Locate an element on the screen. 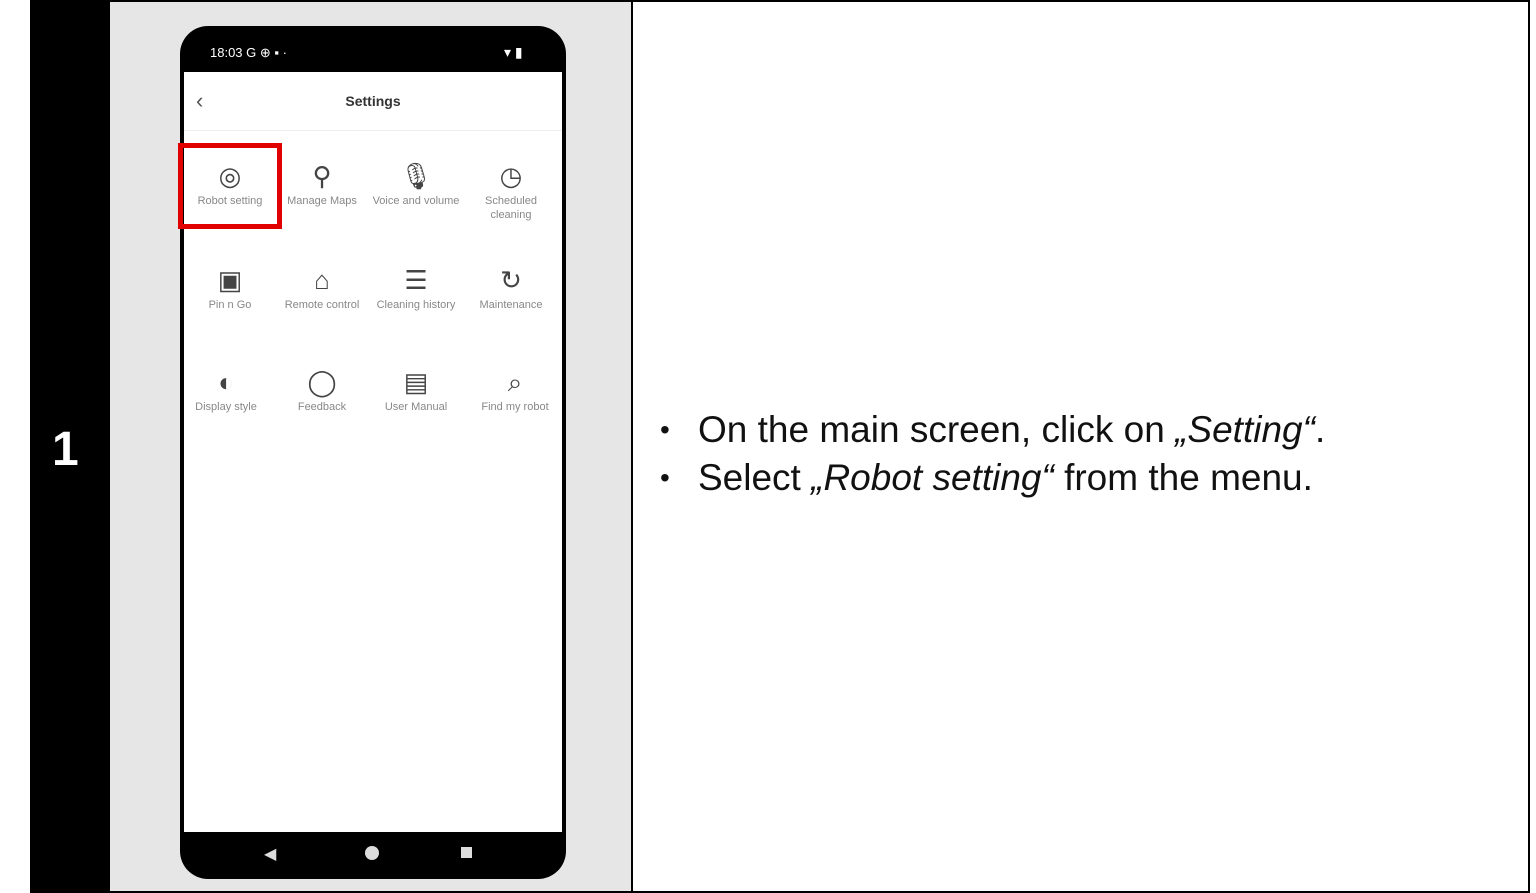 This screenshot has width=1536, height=893. grid-item-label: Maintenance is located at coordinates (511, 305).